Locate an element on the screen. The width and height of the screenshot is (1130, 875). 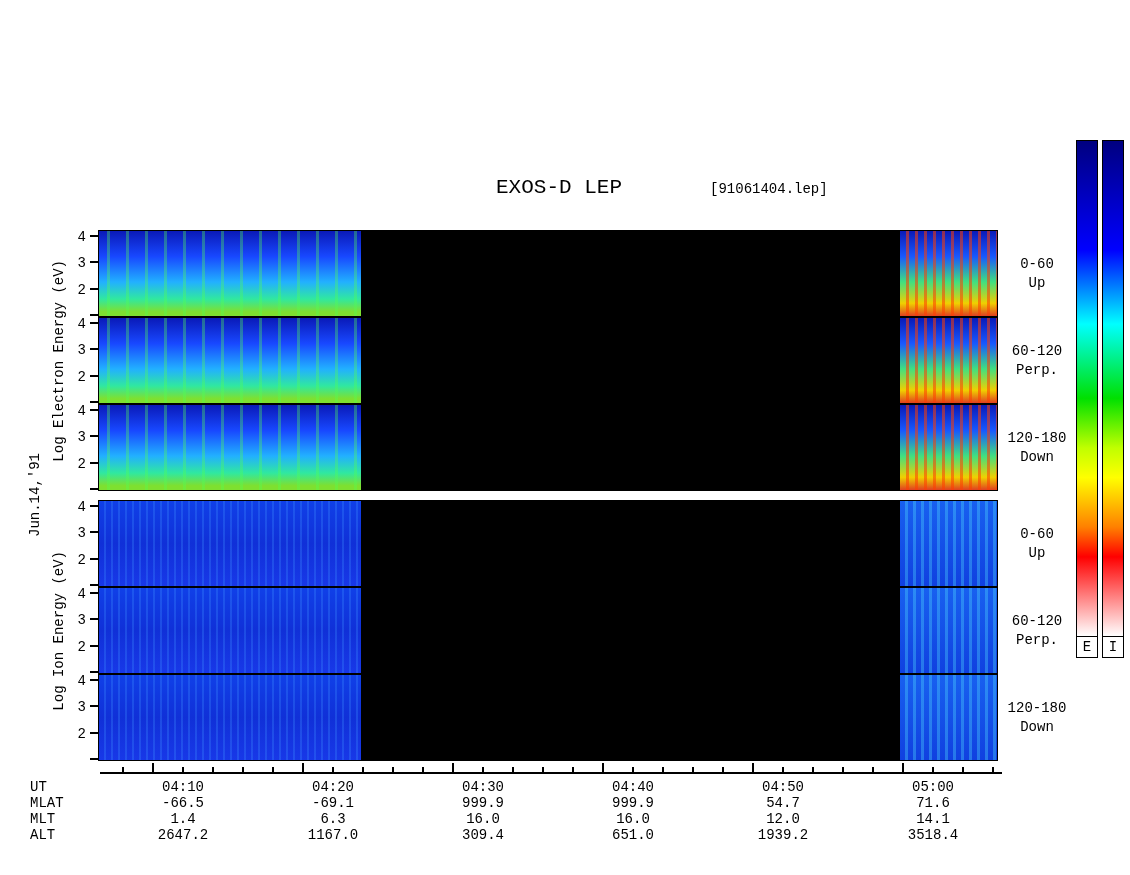
table-value: 2647.2 is located at coordinates (183, 835).